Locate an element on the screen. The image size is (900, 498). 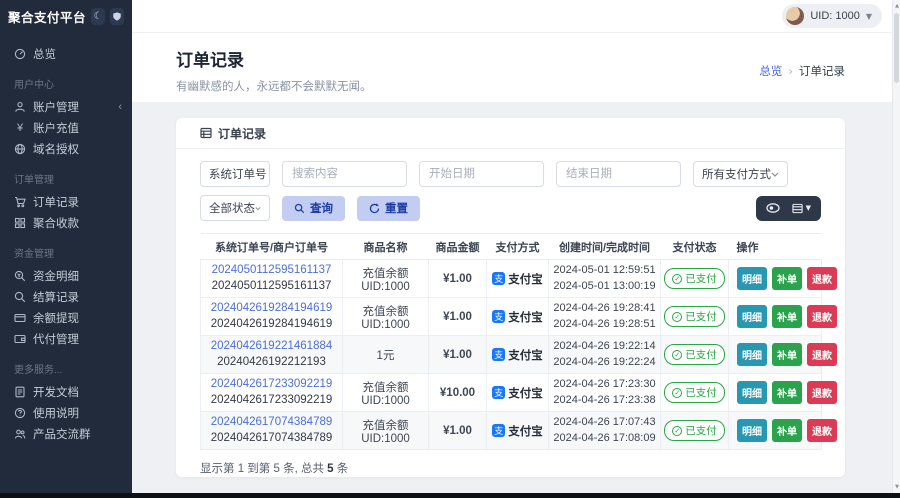
merchant-order-no: 20240426192212193 is located at coordinates (271, 361).